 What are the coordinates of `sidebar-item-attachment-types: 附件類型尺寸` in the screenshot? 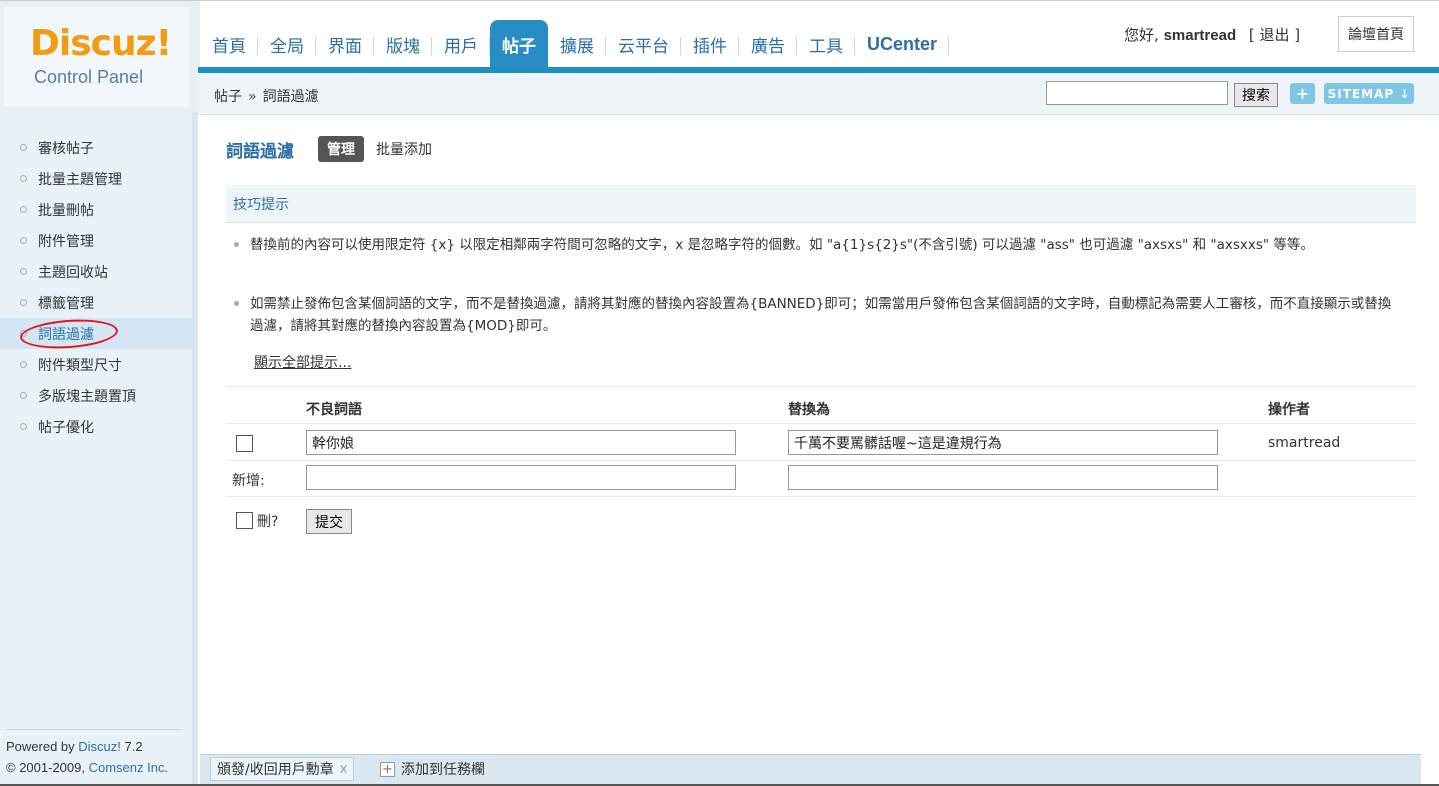 It's located at (96, 364).